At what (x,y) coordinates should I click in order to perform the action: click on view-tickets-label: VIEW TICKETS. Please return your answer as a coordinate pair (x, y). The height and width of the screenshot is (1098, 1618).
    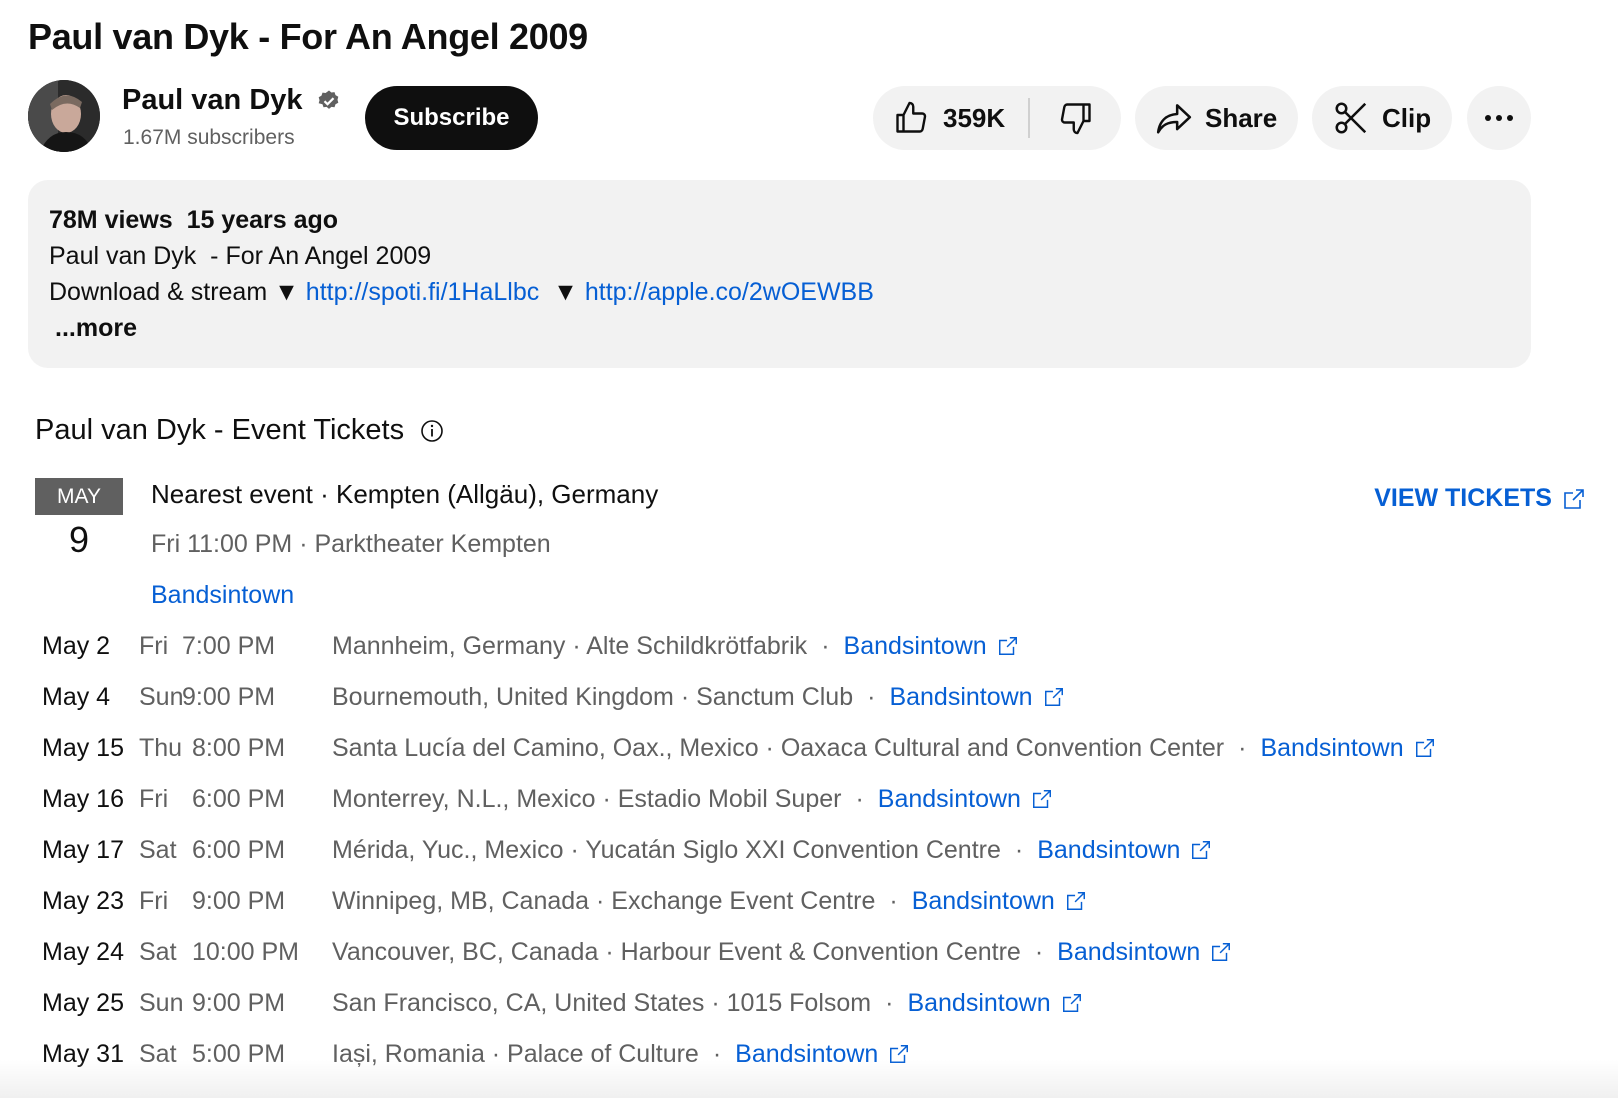
    Looking at the image, I should click on (1463, 498).